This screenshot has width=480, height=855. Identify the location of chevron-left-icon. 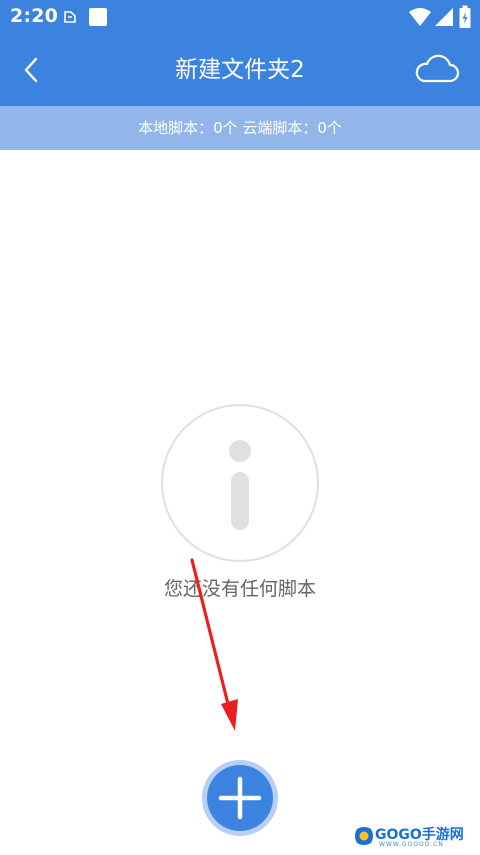
(31, 70).